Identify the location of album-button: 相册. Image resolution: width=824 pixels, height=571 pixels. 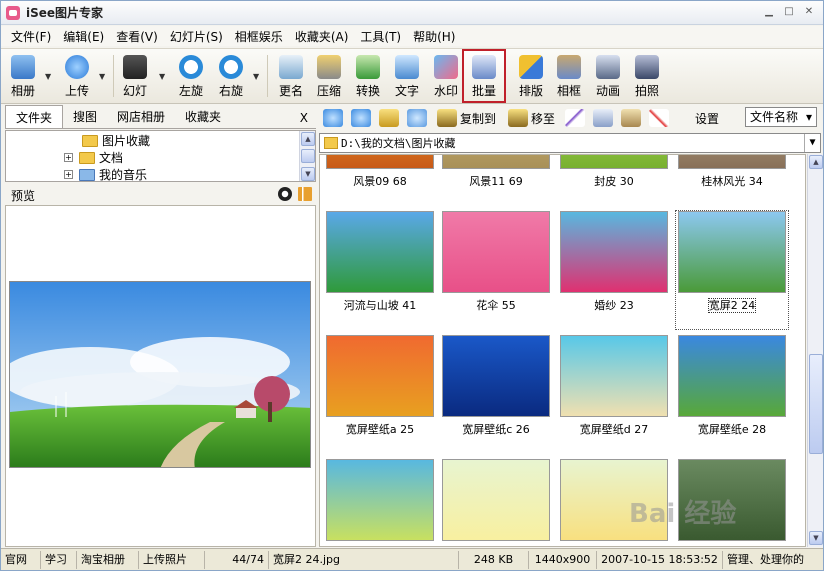
(23, 76).